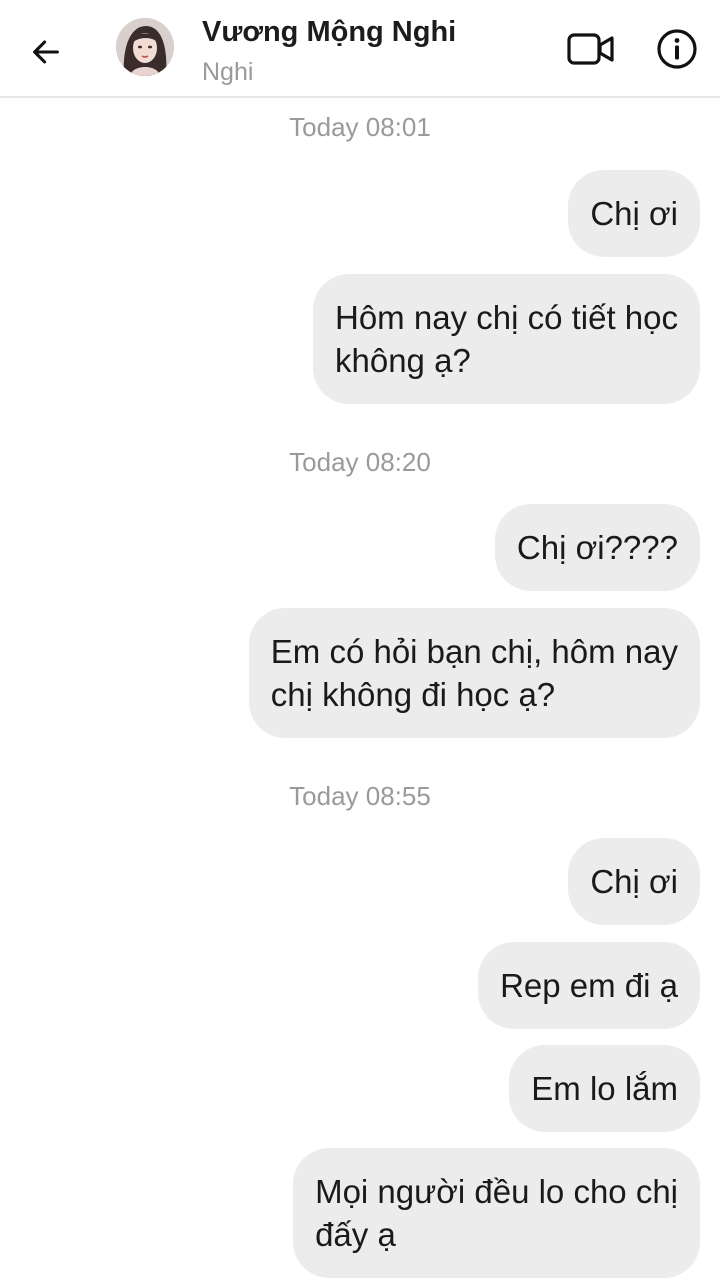 Image resolution: width=720 pixels, height=1285 pixels. I want to click on message-text-line: đấy ạ, so click(355, 1234).